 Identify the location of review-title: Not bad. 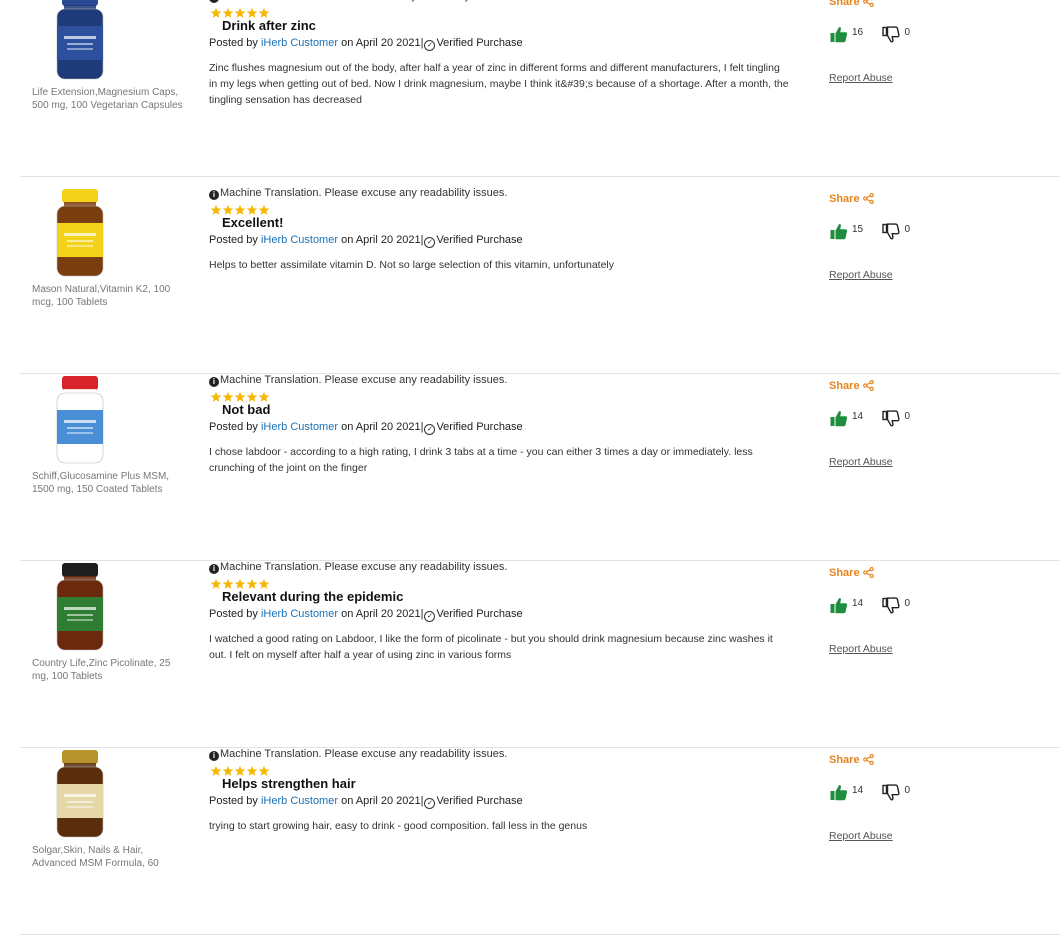
(246, 409).